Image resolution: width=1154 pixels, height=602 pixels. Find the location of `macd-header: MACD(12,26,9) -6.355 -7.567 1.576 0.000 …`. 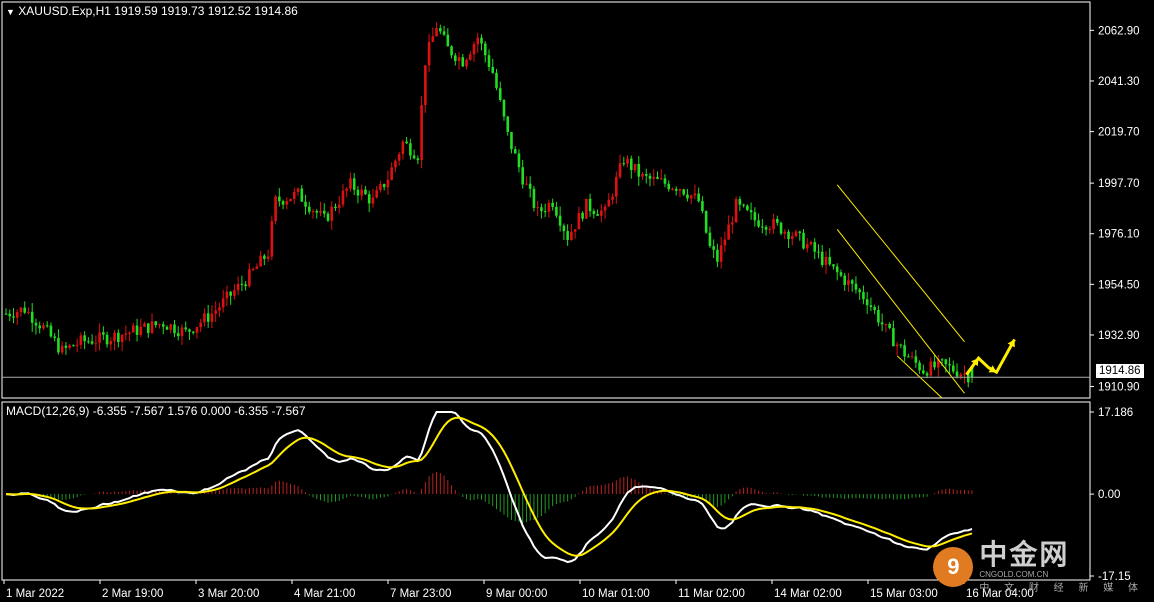

macd-header: MACD(12,26,9) -6.355 -7.567 1.576 0.000 … is located at coordinates (156, 411).